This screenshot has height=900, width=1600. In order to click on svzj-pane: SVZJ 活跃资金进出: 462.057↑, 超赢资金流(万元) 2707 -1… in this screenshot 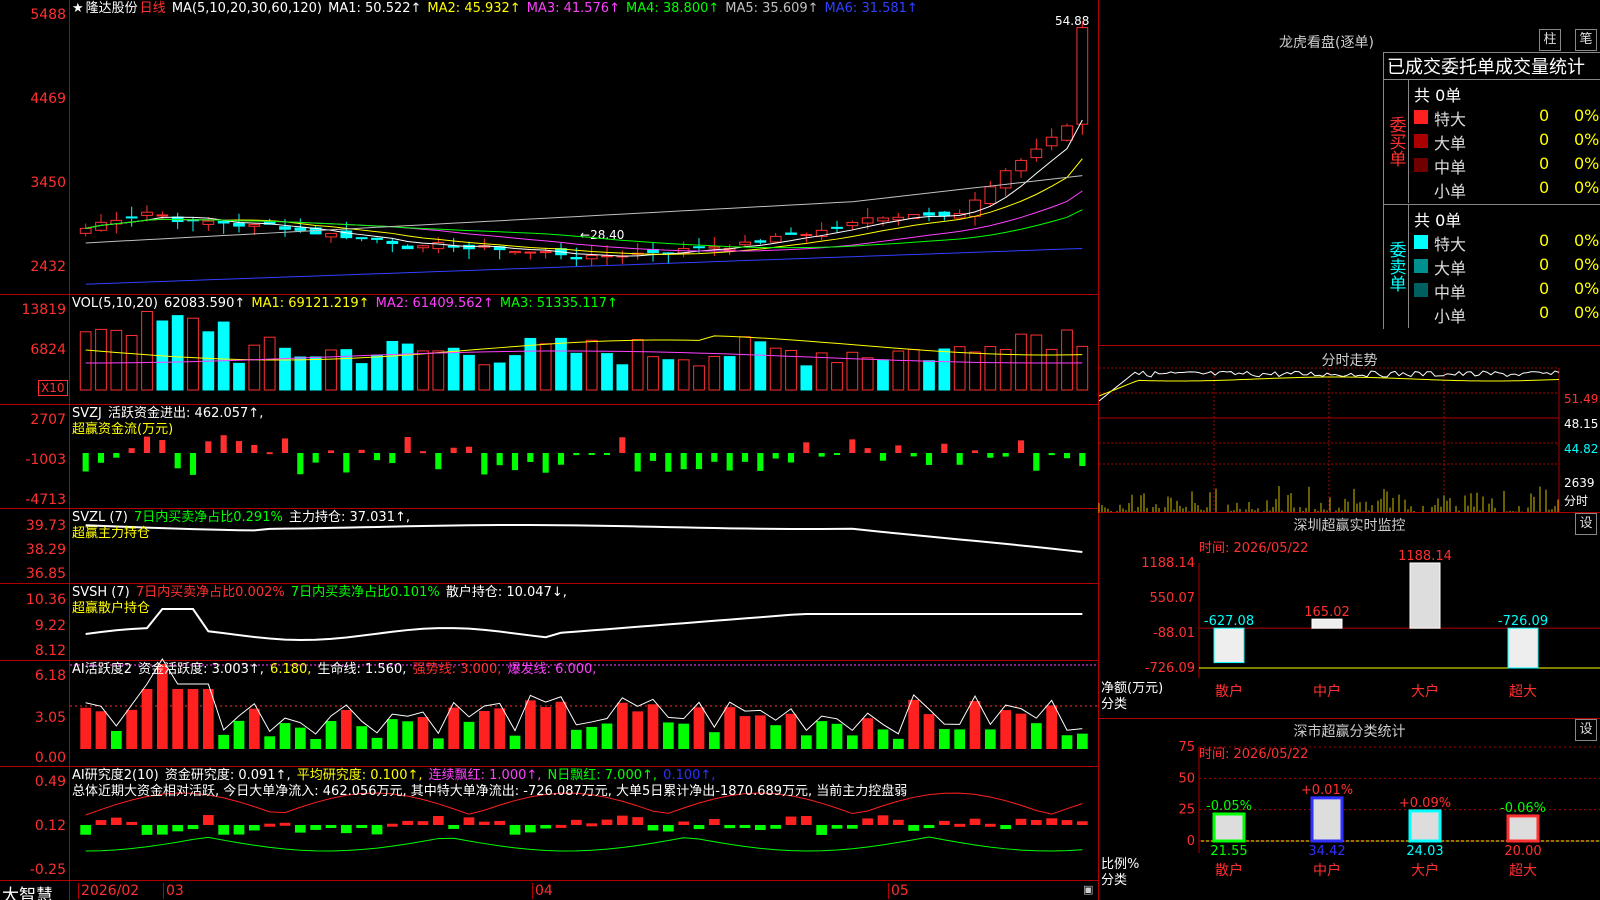, I will do `click(549, 457)`.